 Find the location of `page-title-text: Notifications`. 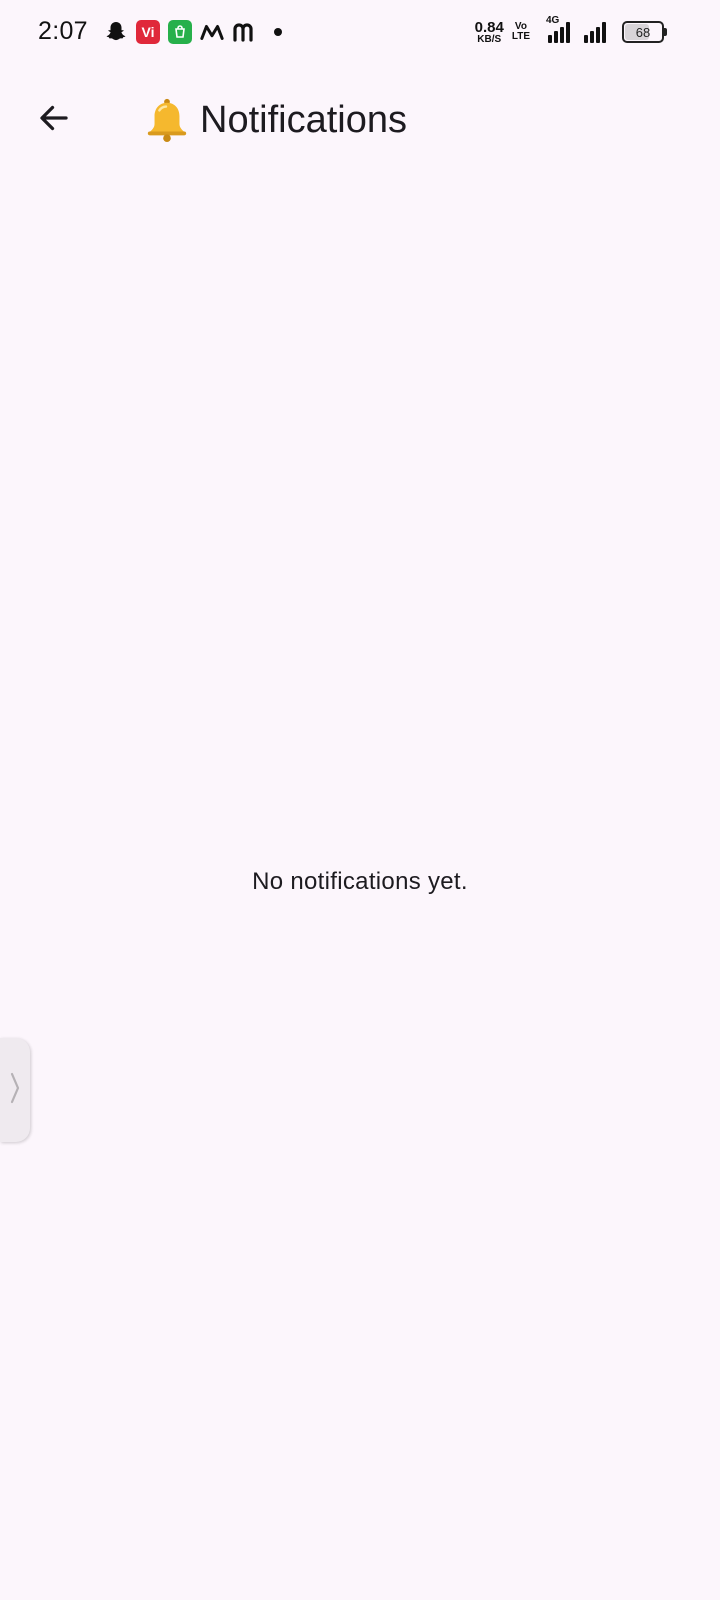

page-title-text: Notifications is located at coordinates (303, 119).